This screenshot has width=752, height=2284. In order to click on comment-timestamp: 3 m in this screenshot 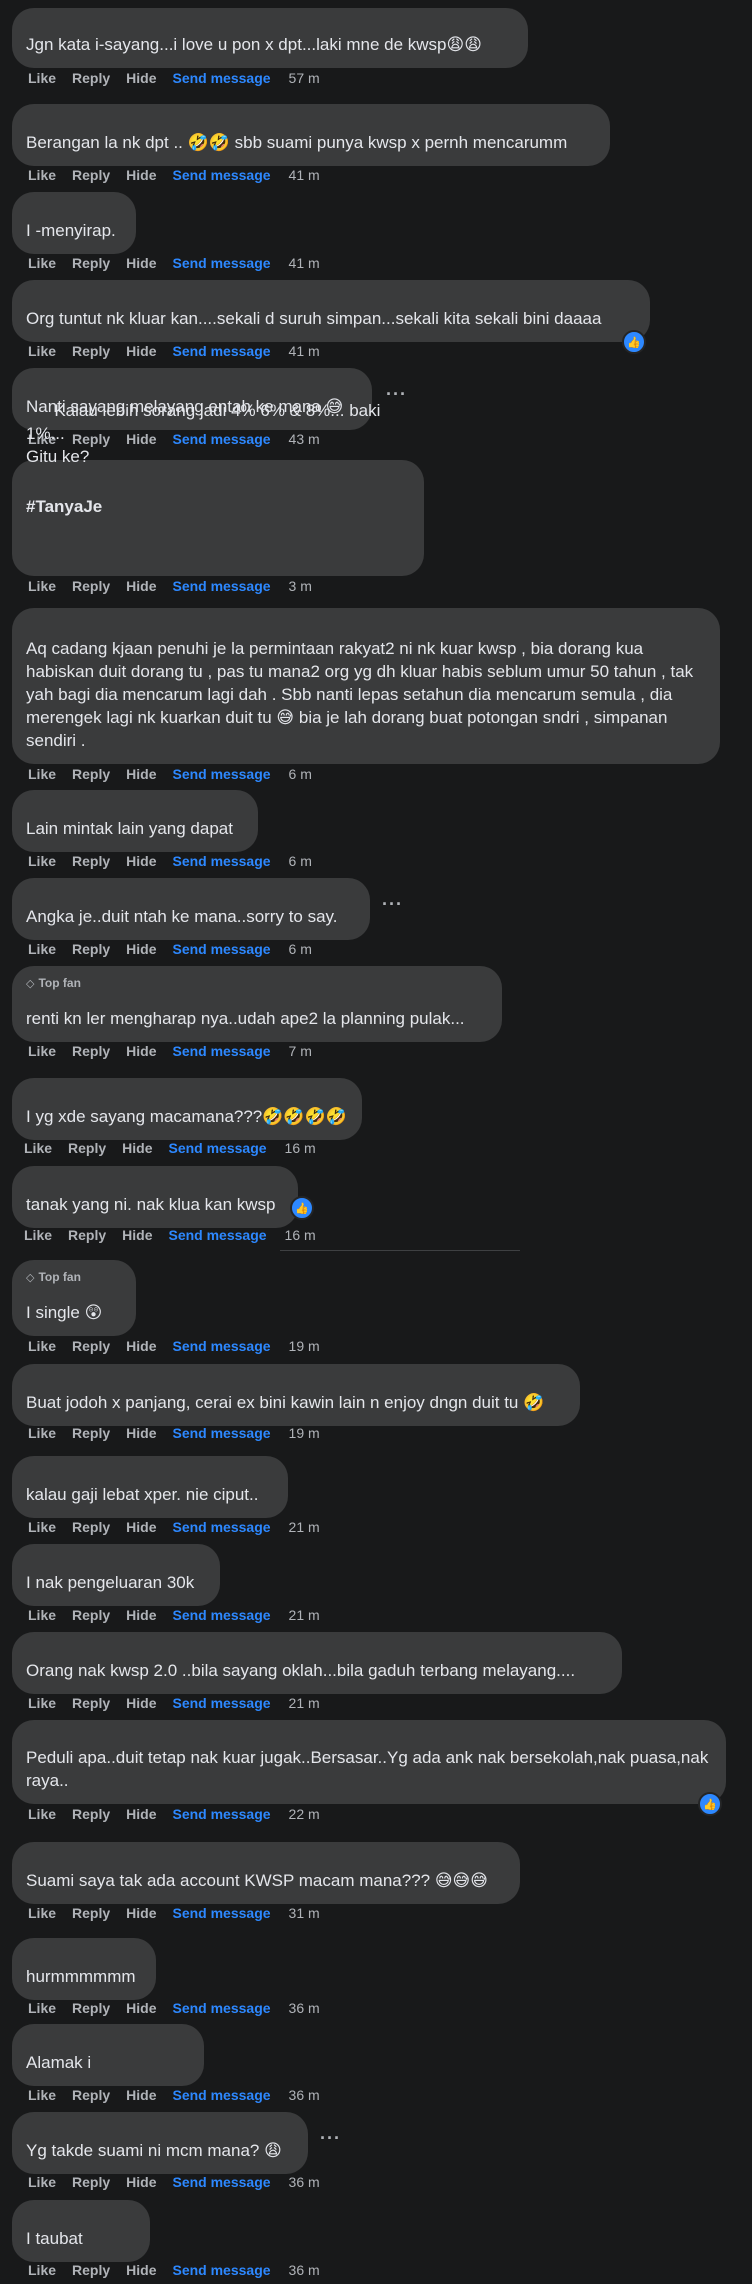, I will do `click(300, 586)`.